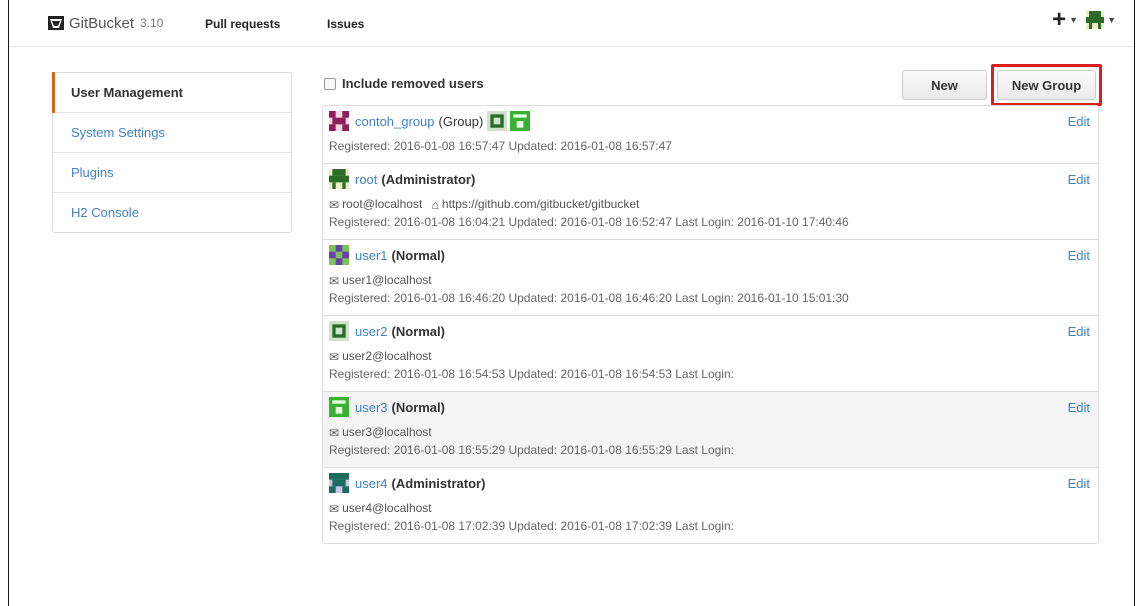 This screenshot has width=1143, height=606. I want to click on include-removed-label: Include removed users, so click(413, 83).